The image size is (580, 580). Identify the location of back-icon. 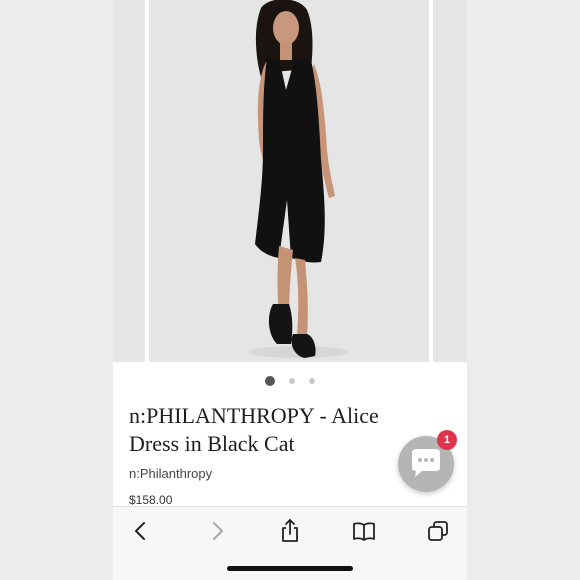
(140, 531).